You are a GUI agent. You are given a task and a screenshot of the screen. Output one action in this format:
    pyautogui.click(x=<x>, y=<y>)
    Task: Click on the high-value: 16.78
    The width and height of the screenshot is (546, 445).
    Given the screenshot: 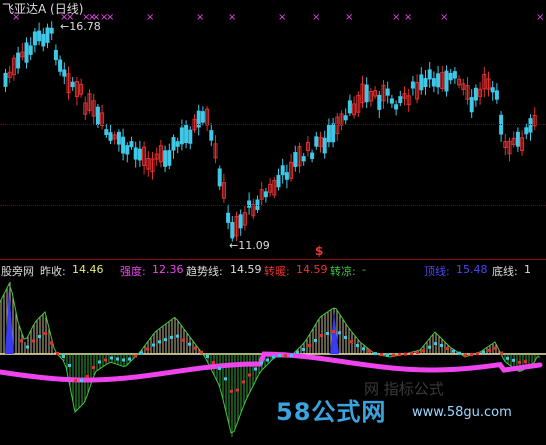 What is the action you would take?
    pyautogui.click(x=85, y=26)
    